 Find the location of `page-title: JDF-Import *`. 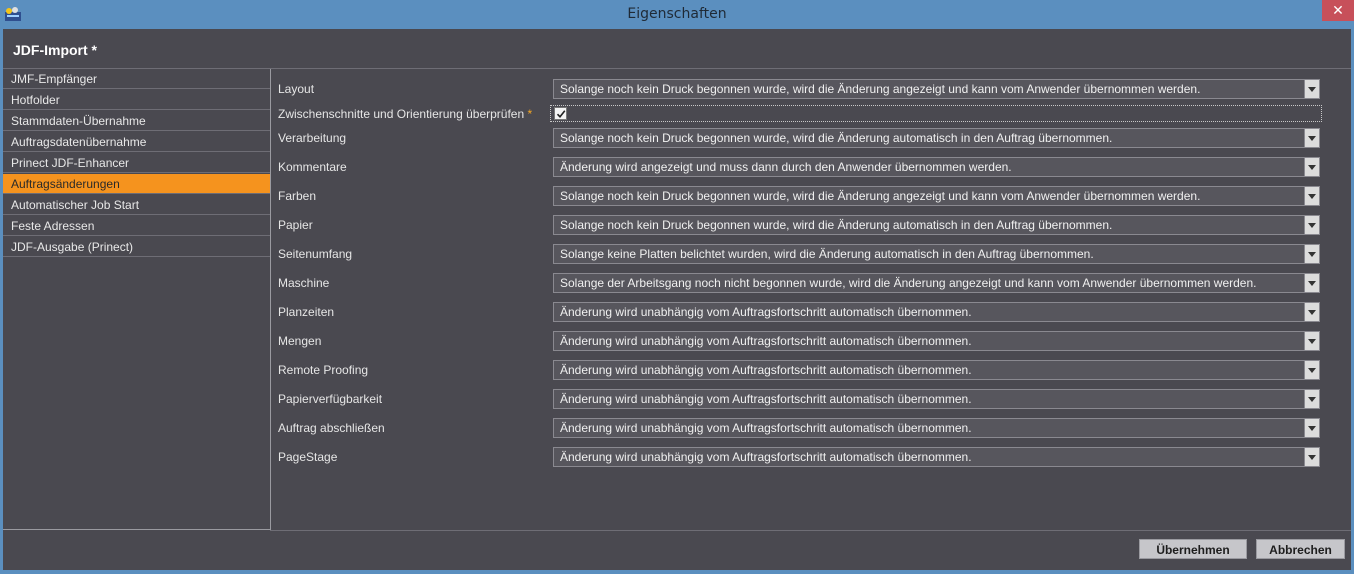

page-title: JDF-Import * is located at coordinates (55, 50).